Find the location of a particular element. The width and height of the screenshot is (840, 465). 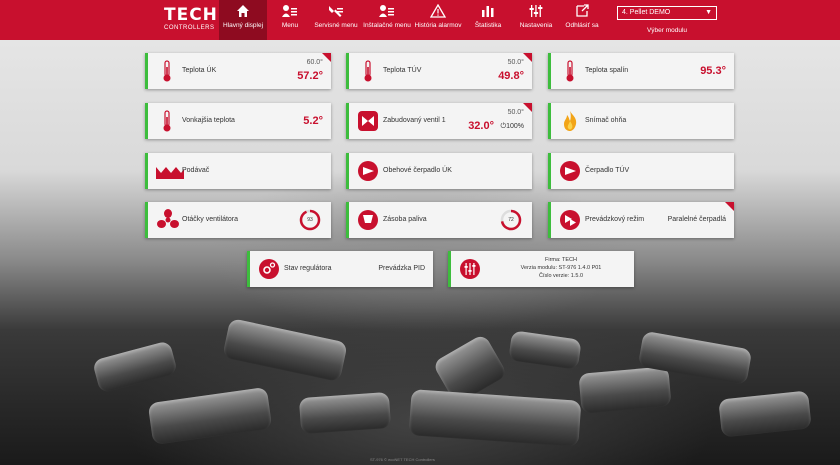

nav-label: Menu is located at coordinates (290, 25).